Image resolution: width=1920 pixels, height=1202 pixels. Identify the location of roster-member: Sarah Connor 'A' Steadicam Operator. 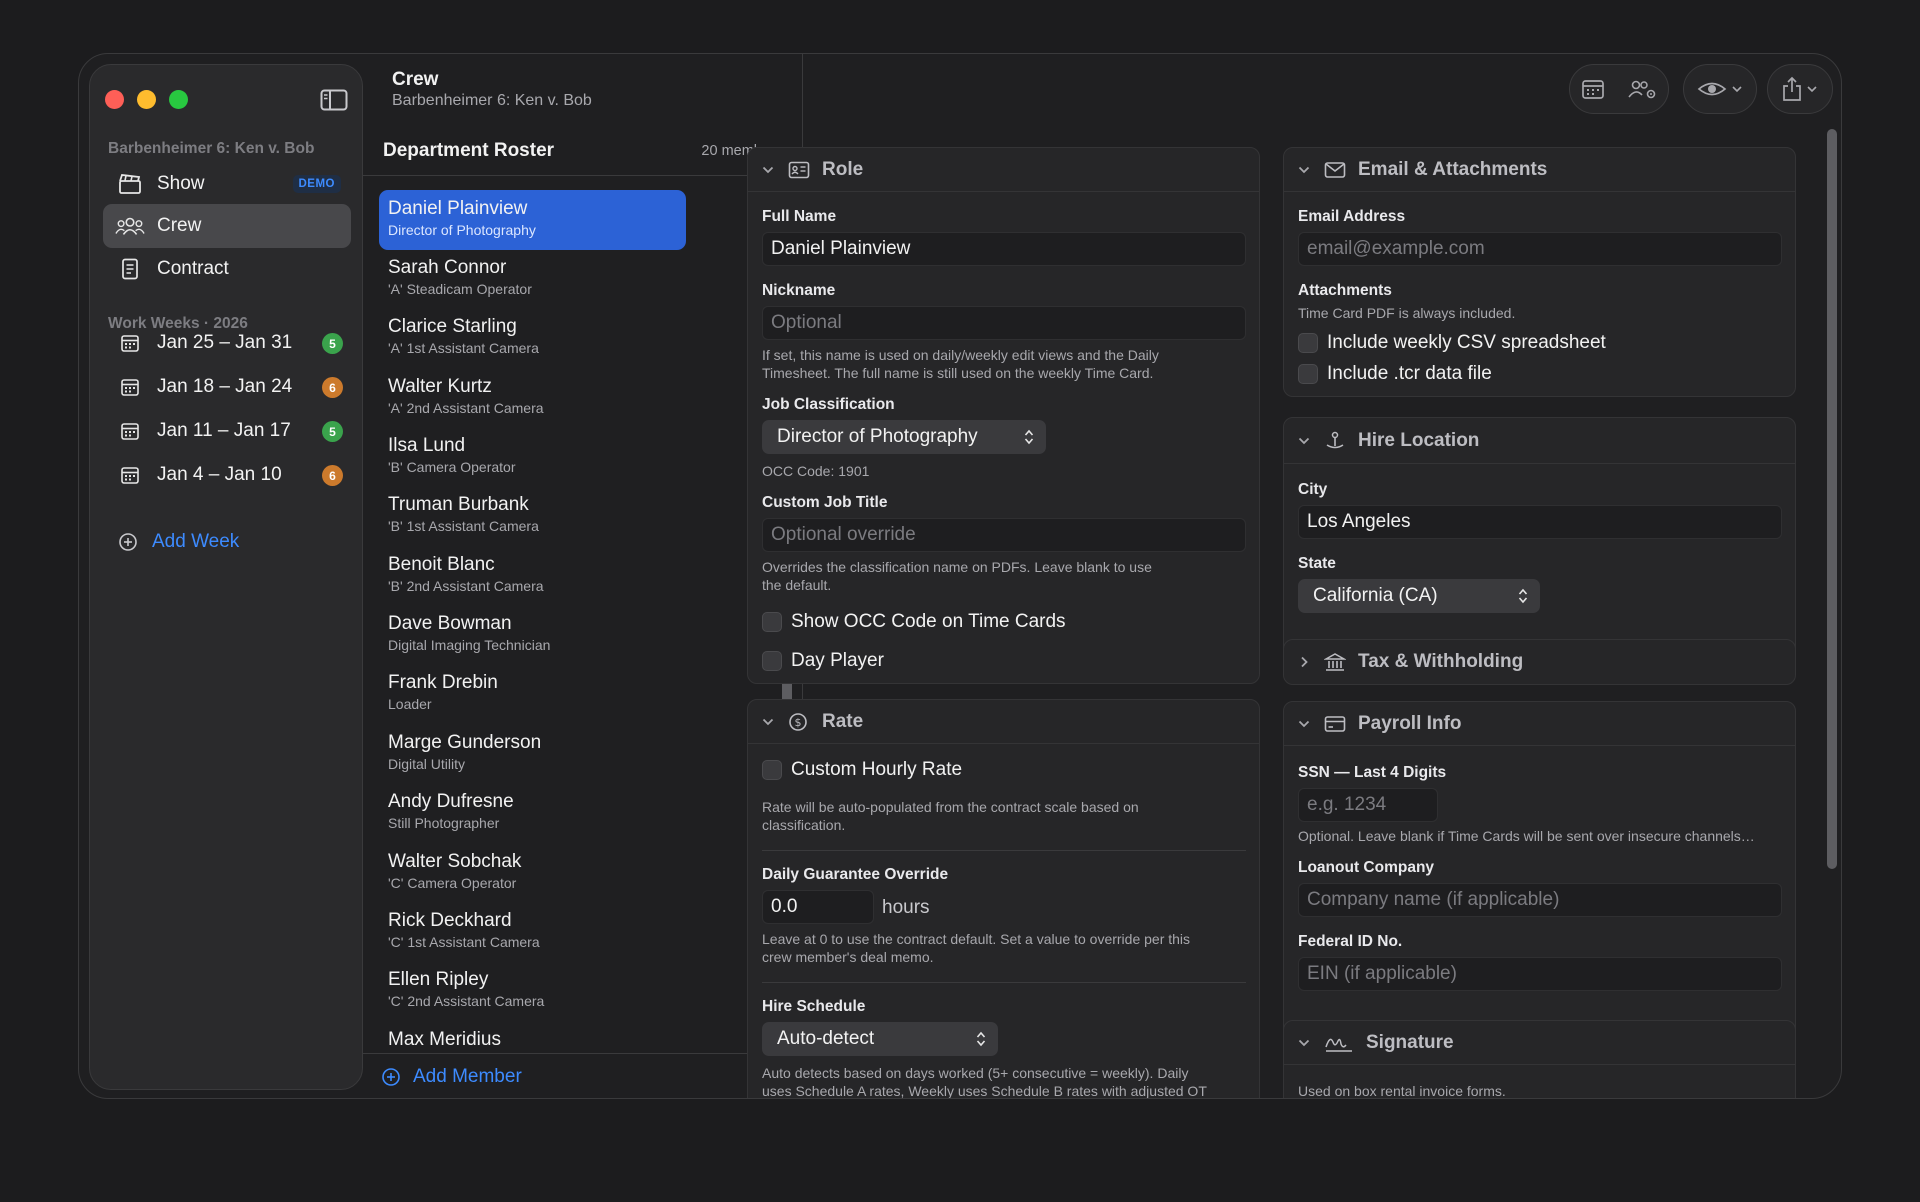
(532, 279).